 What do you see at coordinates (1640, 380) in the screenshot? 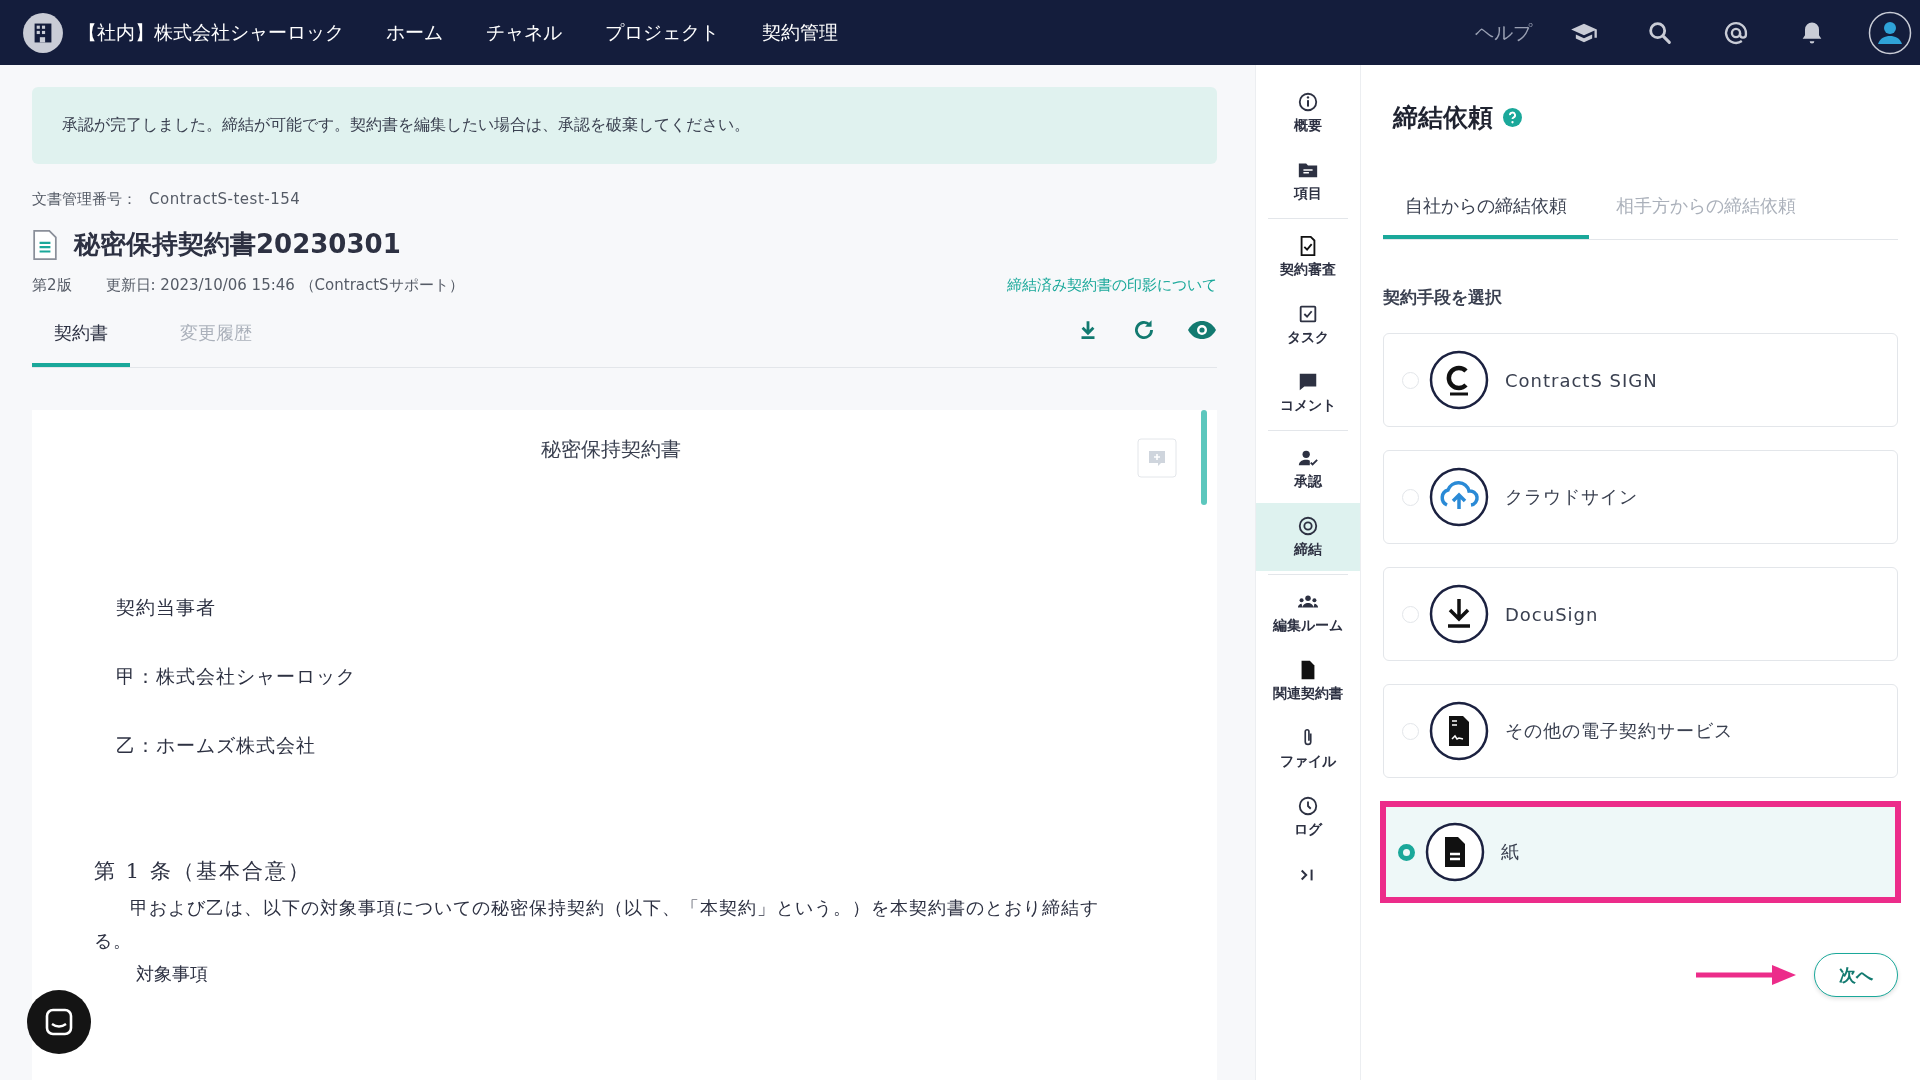
I see `method-option: ContractS SIGN` at bounding box center [1640, 380].